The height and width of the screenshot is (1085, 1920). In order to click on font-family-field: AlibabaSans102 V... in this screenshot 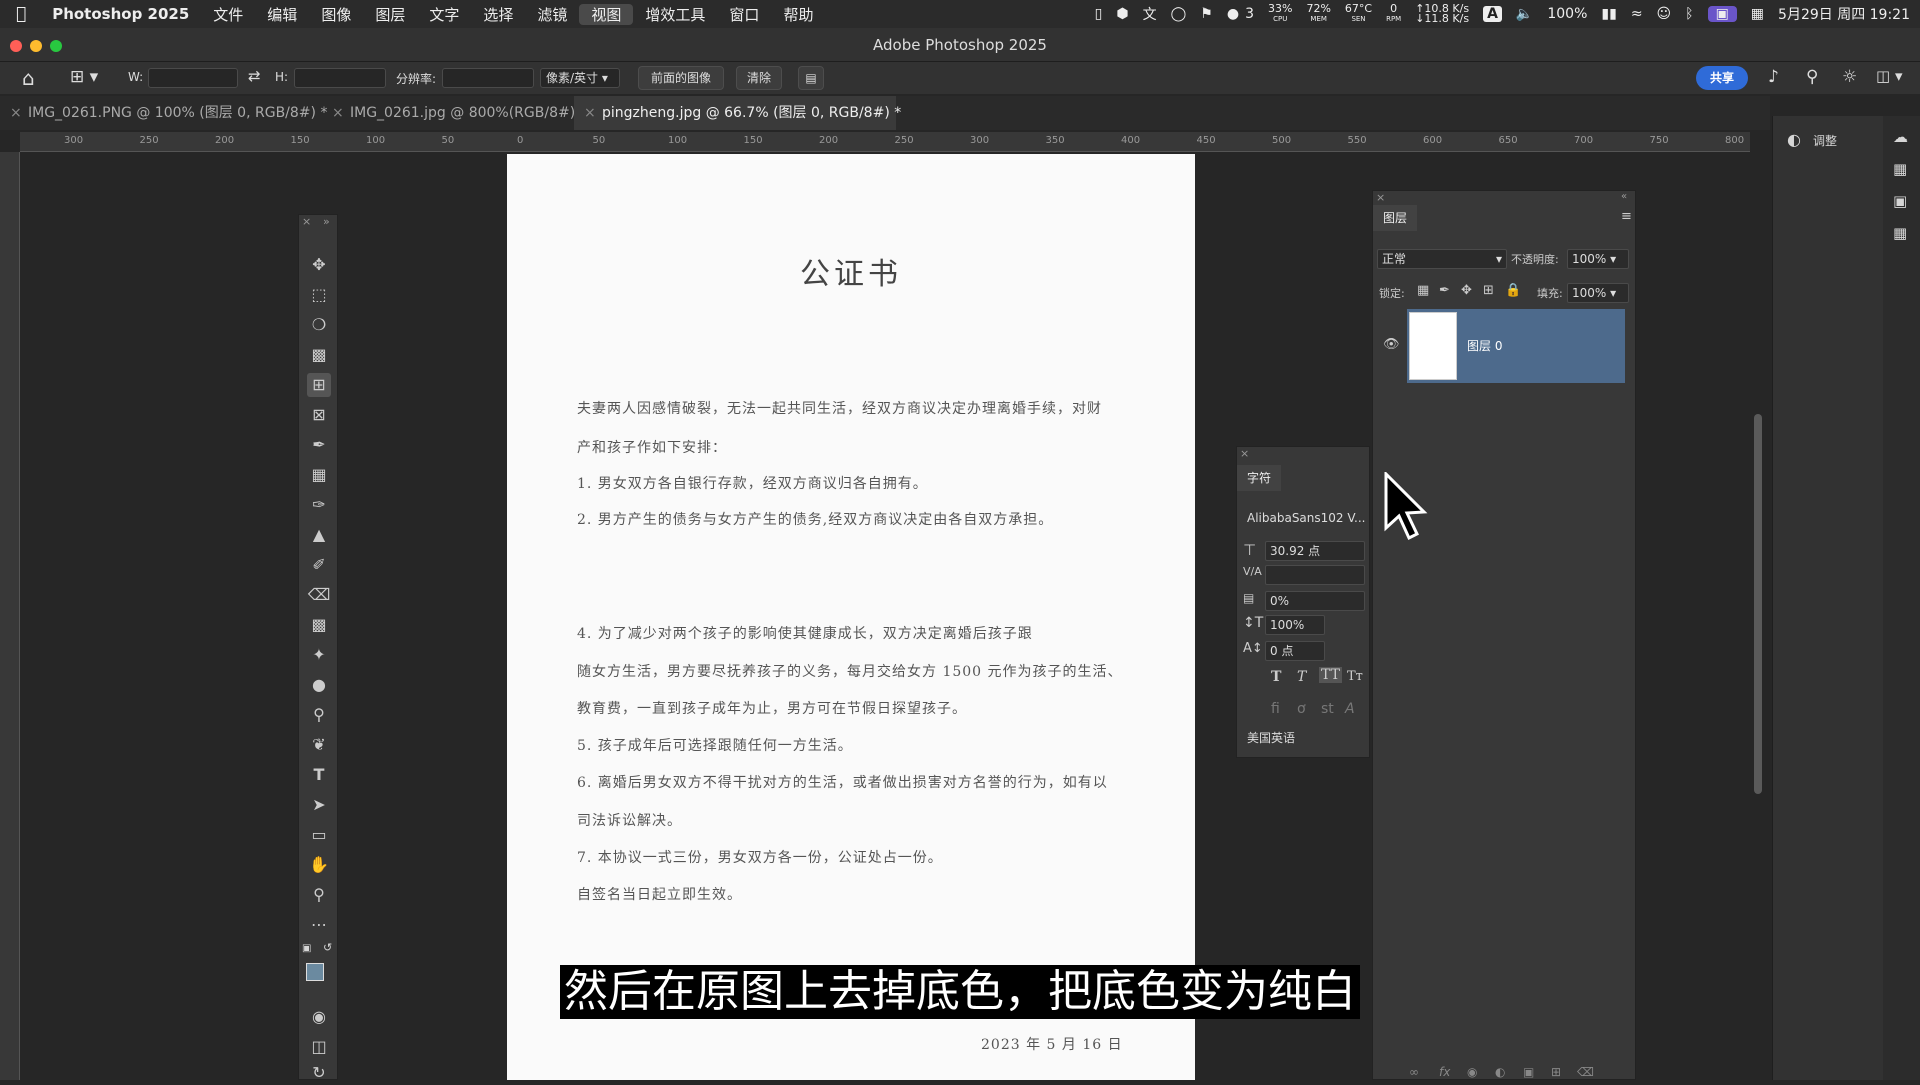, I will do `click(1306, 519)`.